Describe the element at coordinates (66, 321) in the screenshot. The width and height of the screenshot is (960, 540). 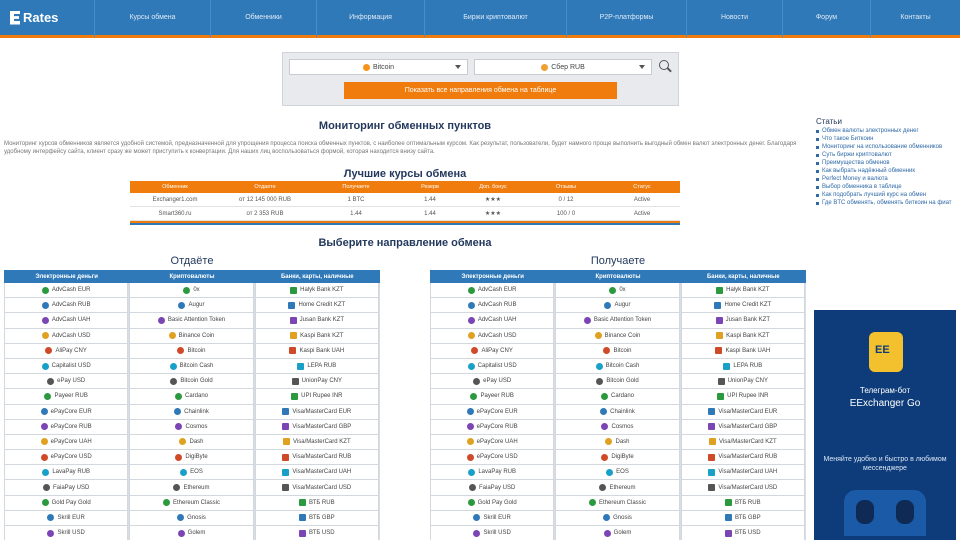
I see `currency-option: AdvCash UAH` at that location.